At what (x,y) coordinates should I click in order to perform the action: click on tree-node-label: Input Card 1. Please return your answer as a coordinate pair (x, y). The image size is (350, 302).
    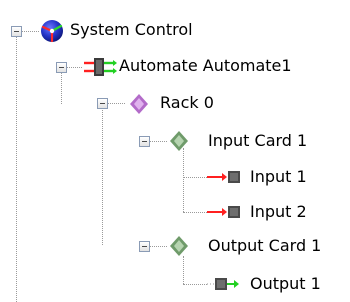
    Looking at the image, I should click on (257, 141).